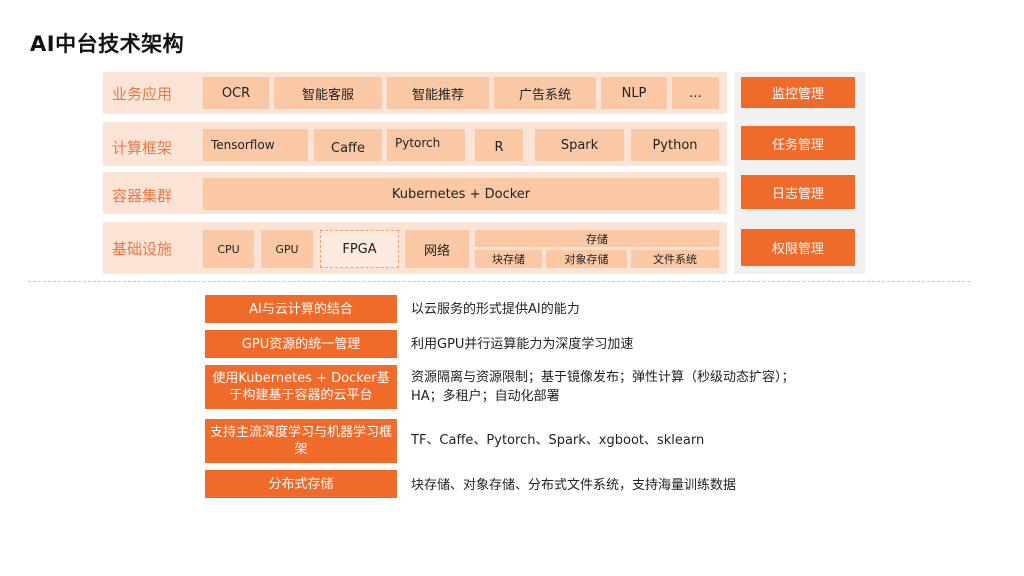 This screenshot has width=1024, height=576. Describe the element at coordinates (142, 248) in the screenshot. I see `layer-label-infrastructure: 基础设施` at that location.